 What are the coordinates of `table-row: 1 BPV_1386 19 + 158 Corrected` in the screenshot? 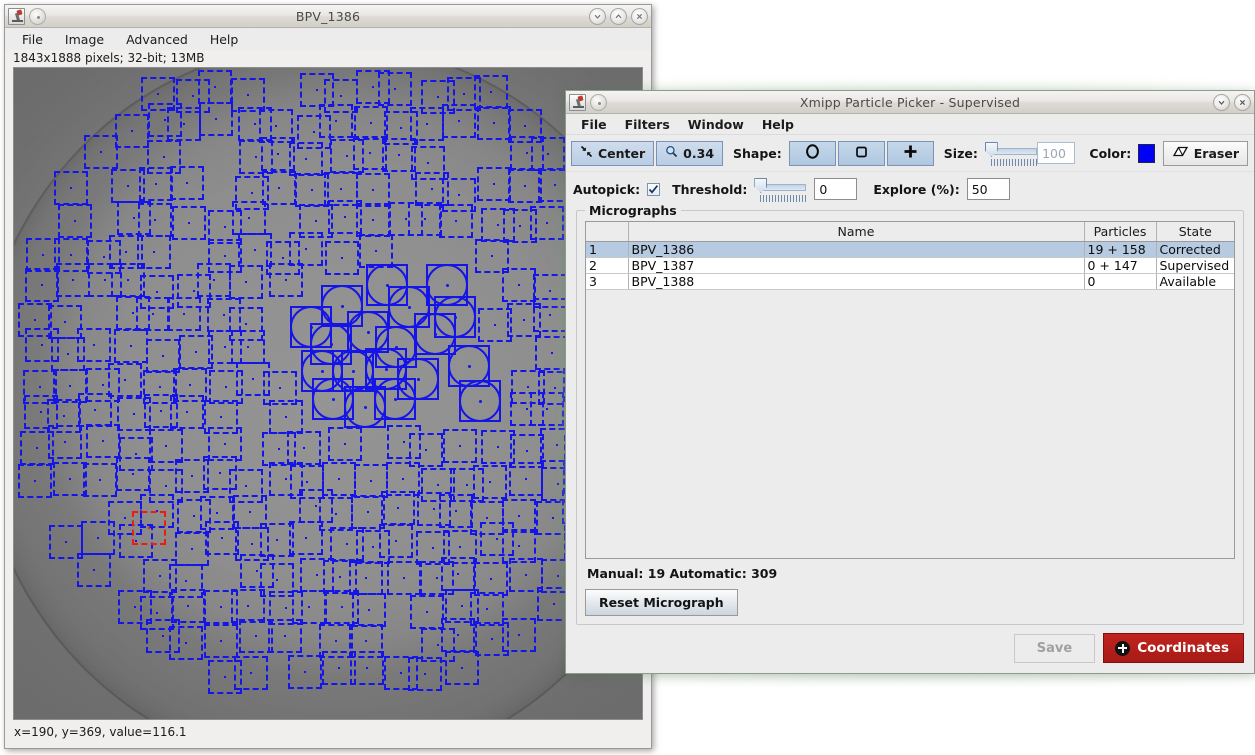 It's located at (910, 249).